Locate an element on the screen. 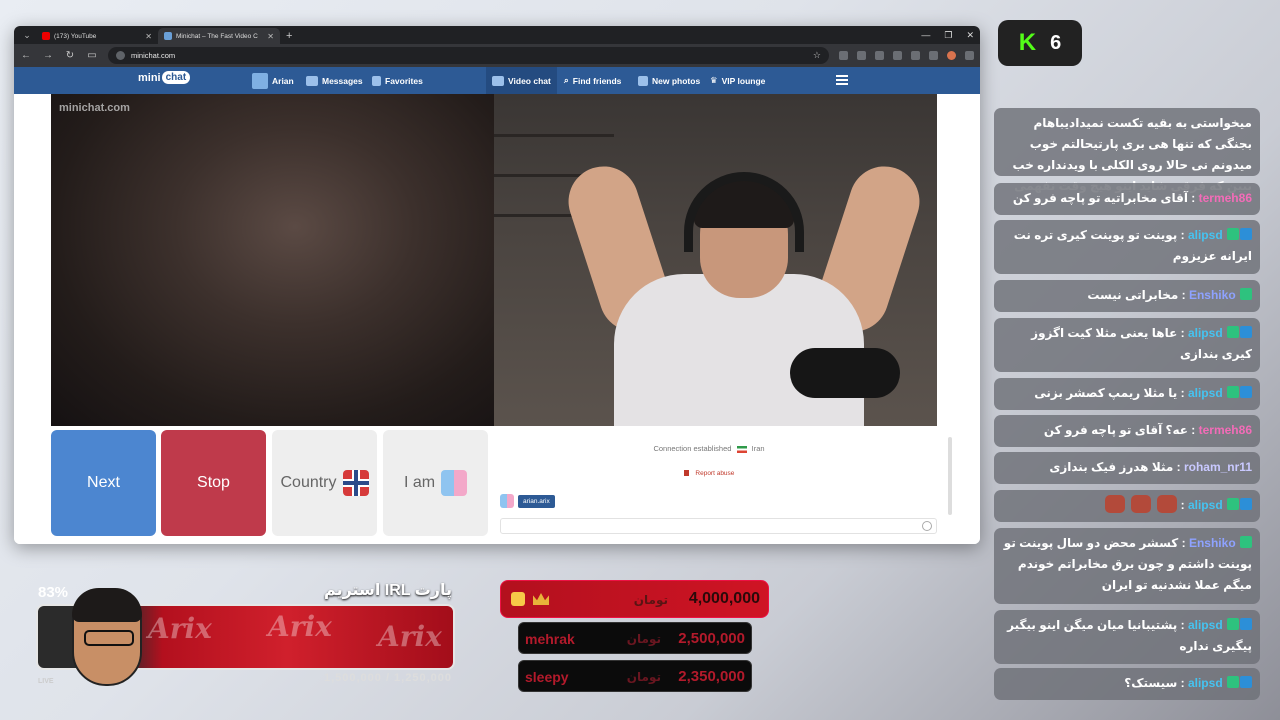 The width and height of the screenshot is (1280, 720). report-label: Report abuse is located at coordinates (715, 473).